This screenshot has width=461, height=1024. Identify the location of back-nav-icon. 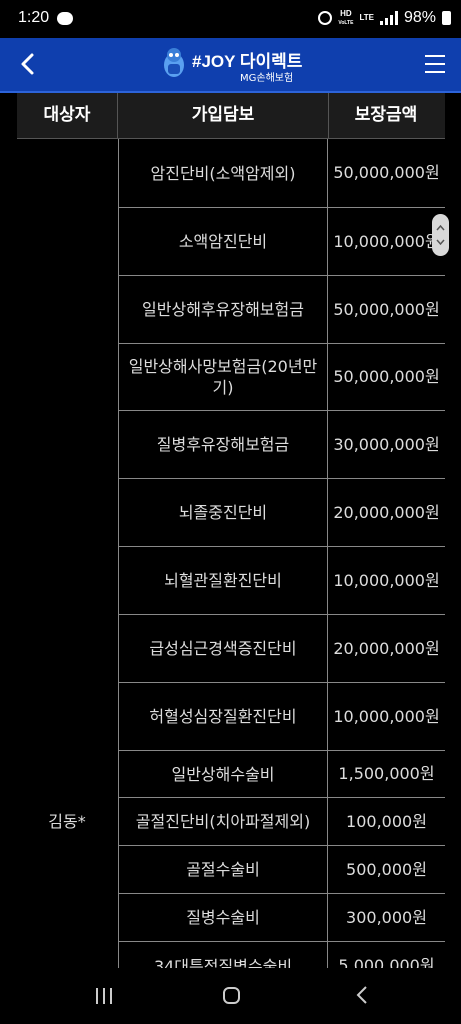
(362, 995).